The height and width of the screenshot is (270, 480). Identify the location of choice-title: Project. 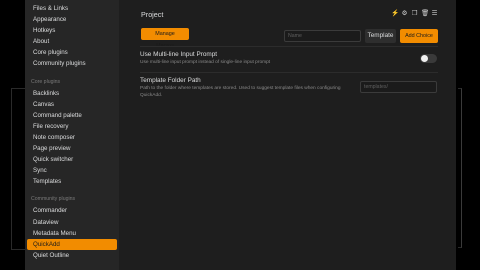
(152, 14).